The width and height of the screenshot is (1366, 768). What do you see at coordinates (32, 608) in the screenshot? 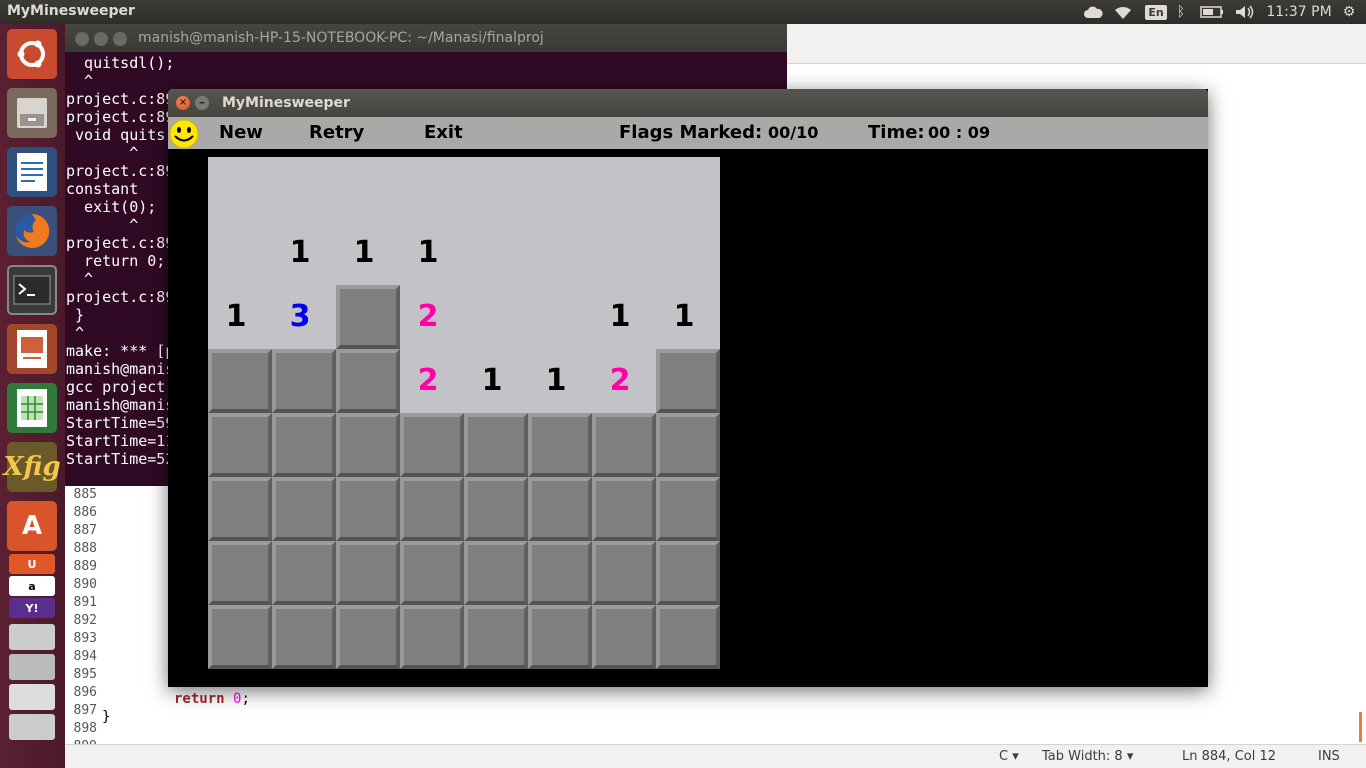
I see `yahoo-mail-icon: Y!` at bounding box center [32, 608].